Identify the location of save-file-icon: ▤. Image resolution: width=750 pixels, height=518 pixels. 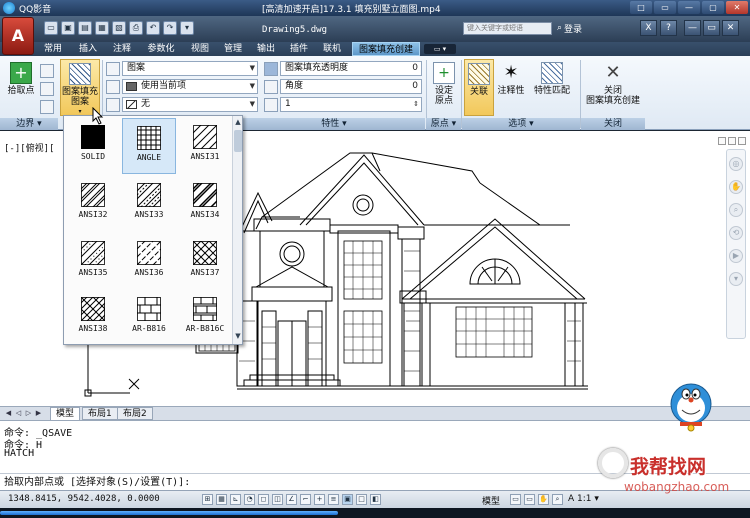
(85, 28).